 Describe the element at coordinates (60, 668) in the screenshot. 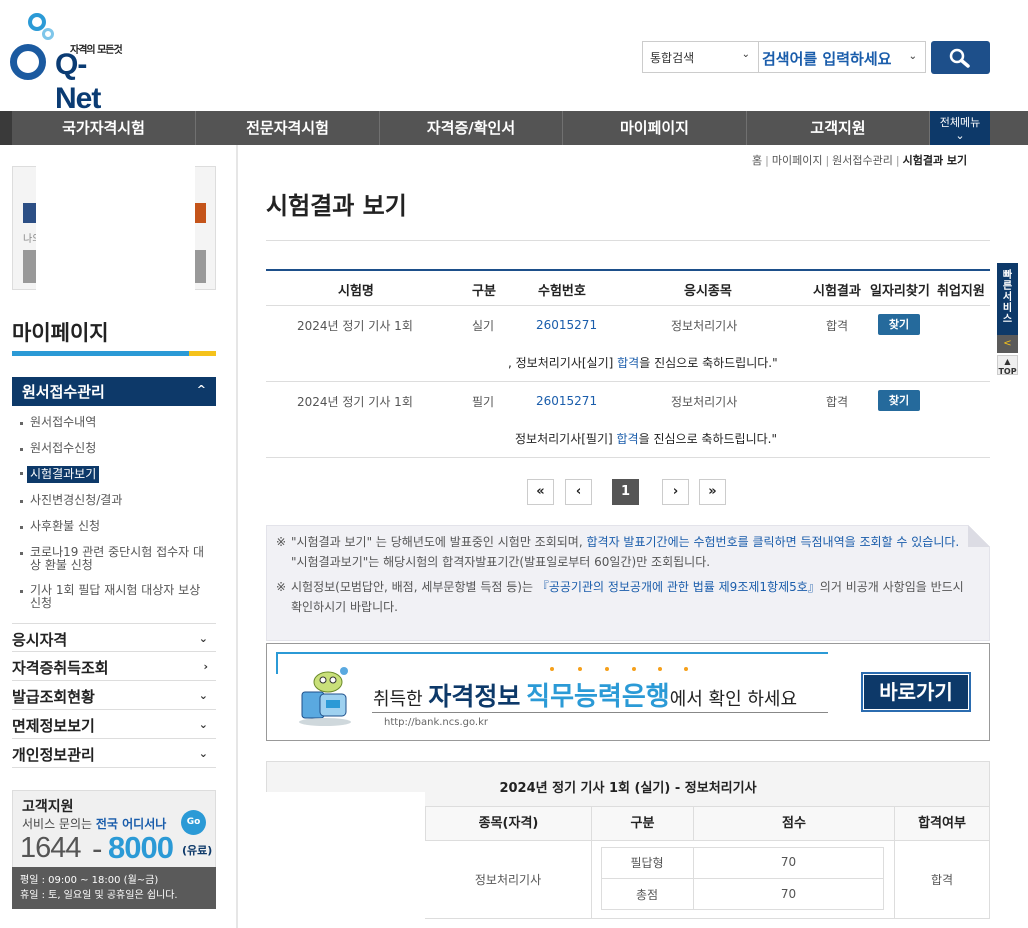

I see `sidebar-menu-label: 자격증취득조회` at that location.